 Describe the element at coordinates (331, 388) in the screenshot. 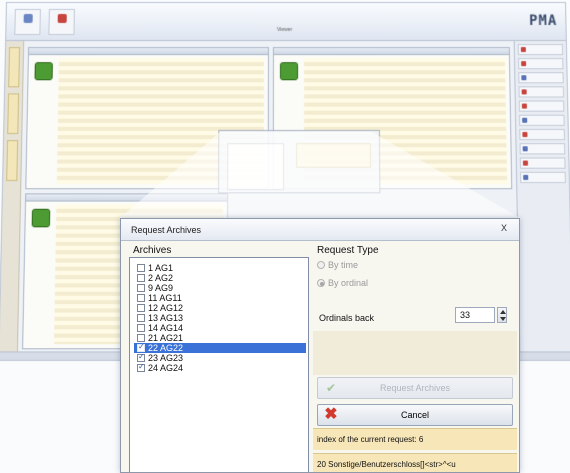

I see `check-icon: ✔` at that location.